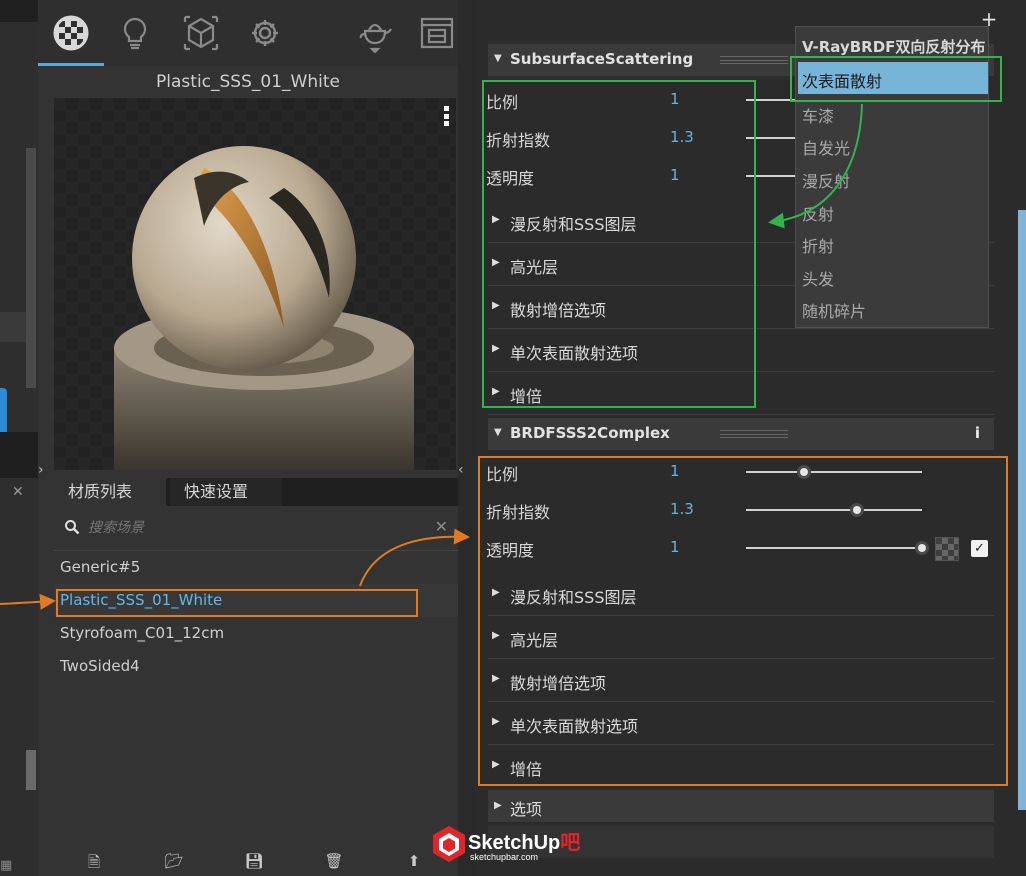  What do you see at coordinates (526, 769) in the screenshot?
I see `group-label: 增倍` at bounding box center [526, 769].